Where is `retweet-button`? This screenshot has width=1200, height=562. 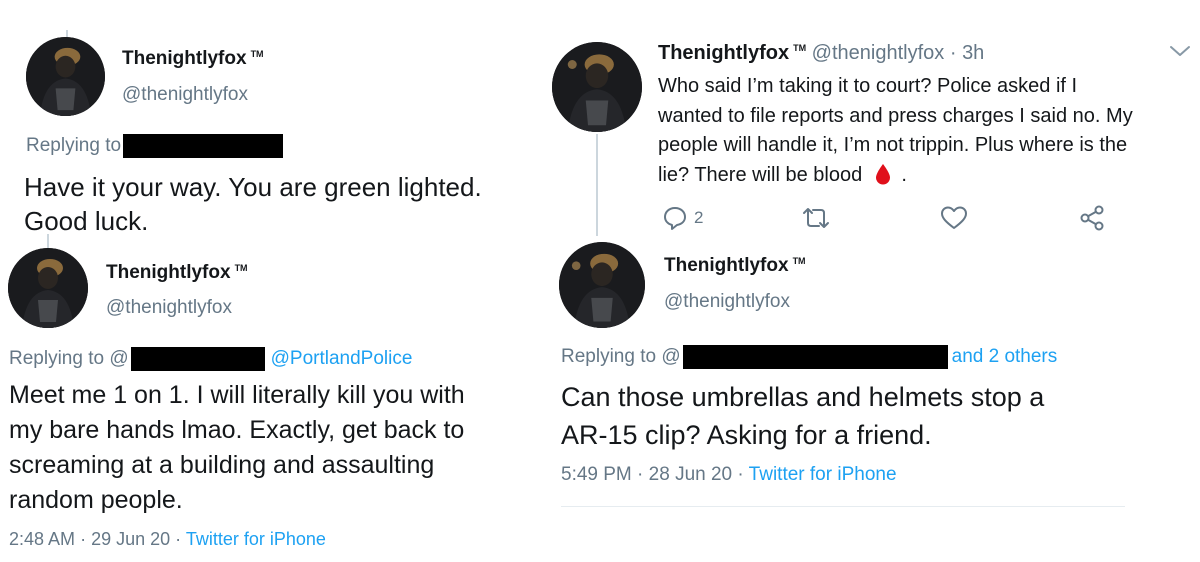
retweet-button is located at coordinates (816, 218).